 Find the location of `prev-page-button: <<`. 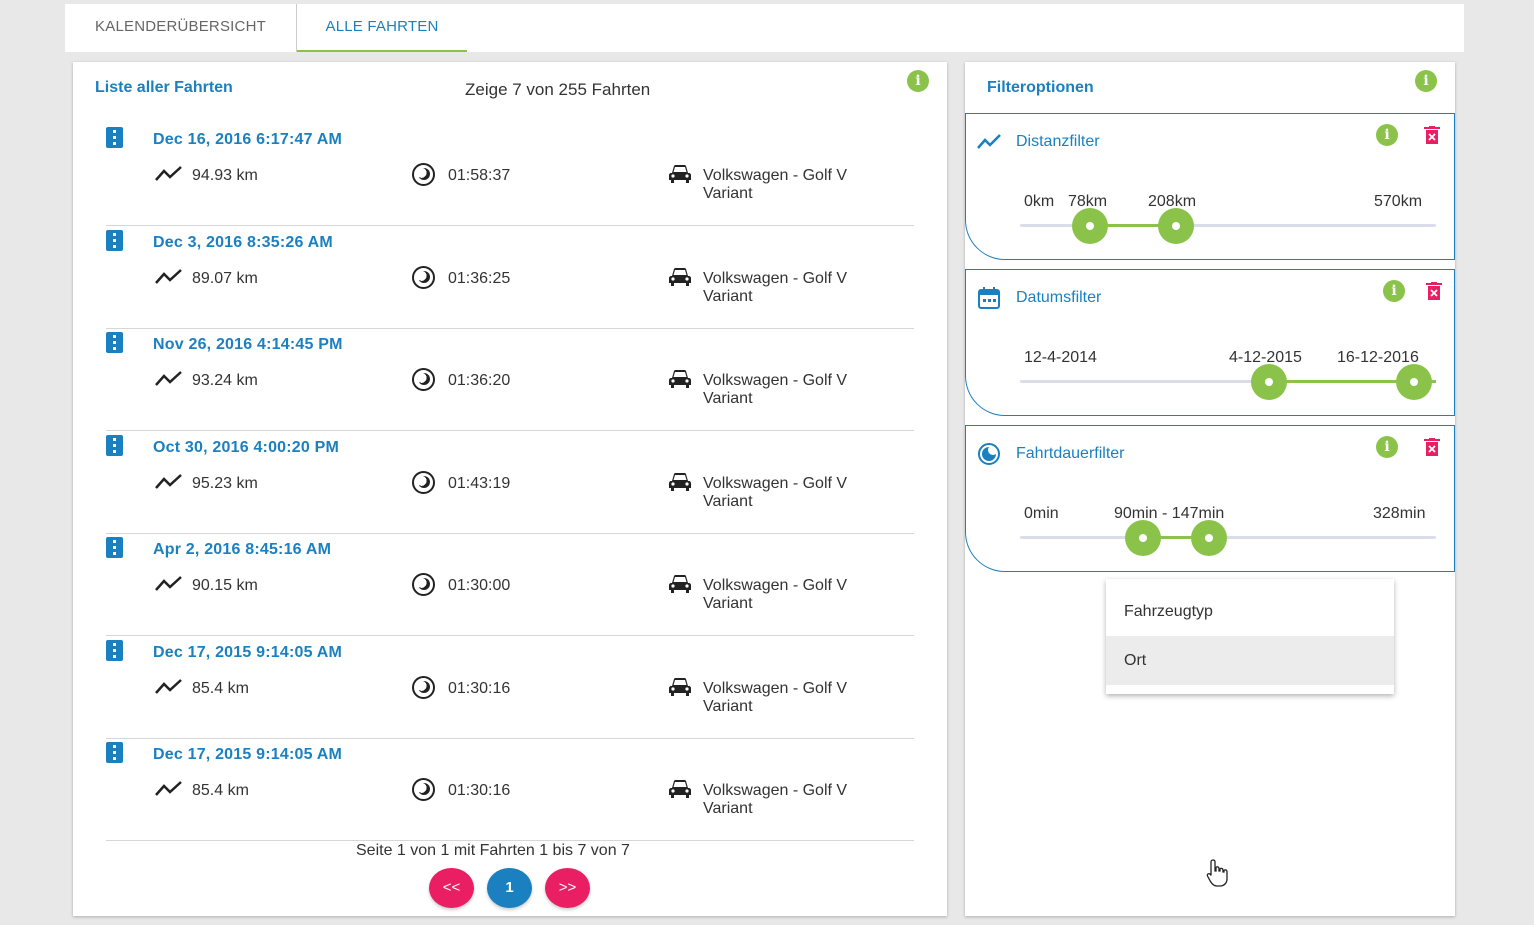

prev-page-button: << is located at coordinates (451, 888).